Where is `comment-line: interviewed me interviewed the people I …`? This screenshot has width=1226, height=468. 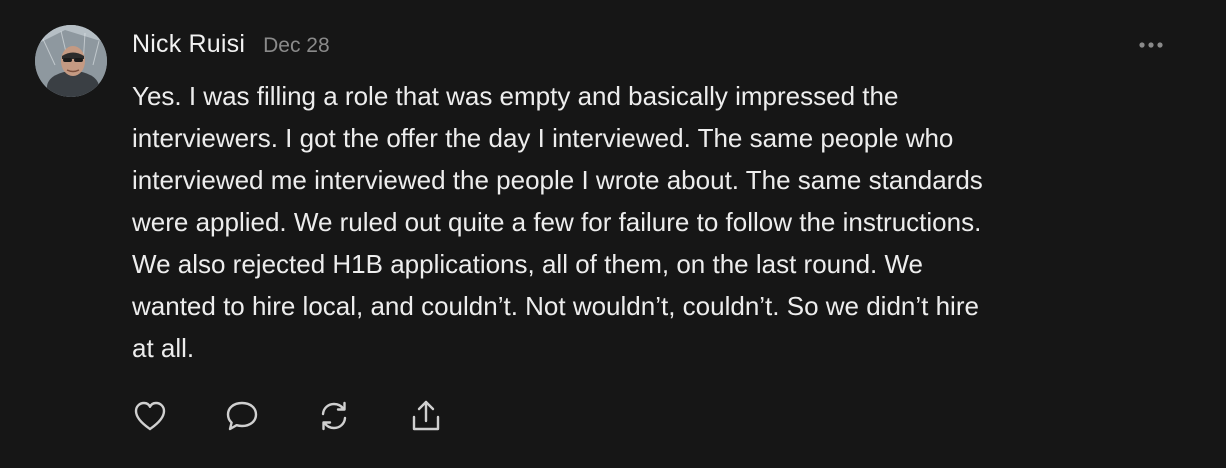
comment-line: interviewed me interviewed the people I … is located at coordinates (557, 180).